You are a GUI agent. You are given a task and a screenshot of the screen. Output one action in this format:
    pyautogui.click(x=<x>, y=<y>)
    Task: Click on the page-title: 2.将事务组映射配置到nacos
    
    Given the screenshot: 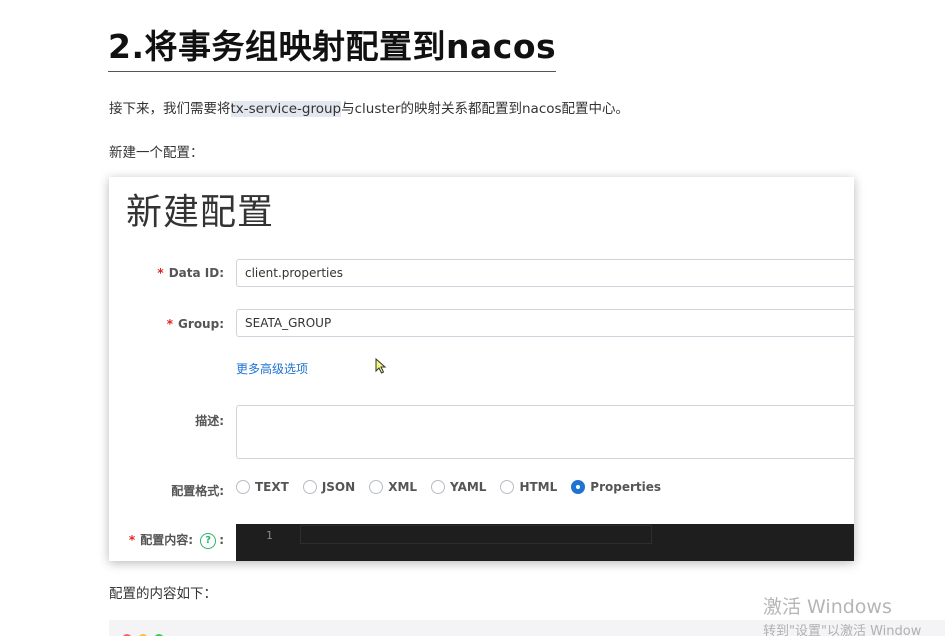 What is the action you would take?
    pyautogui.click(x=332, y=46)
    